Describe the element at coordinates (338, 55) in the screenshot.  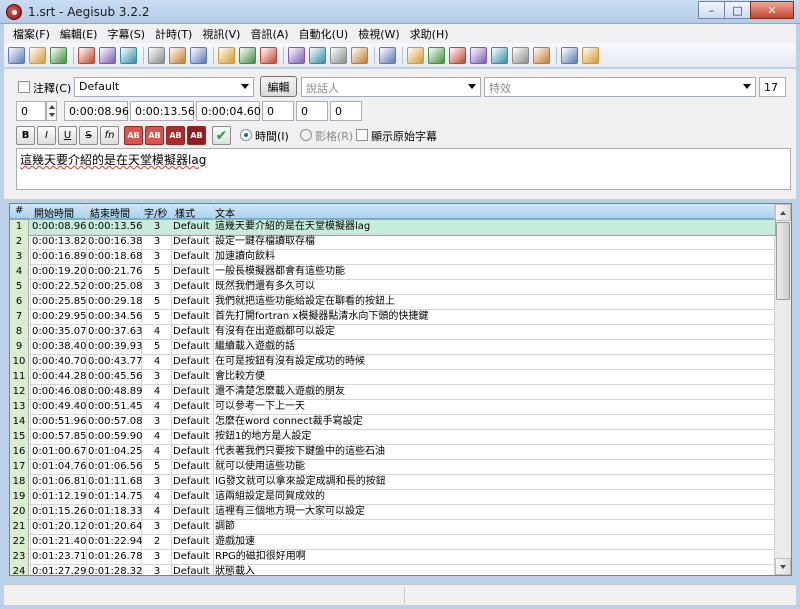
I see `find-icon` at that location.